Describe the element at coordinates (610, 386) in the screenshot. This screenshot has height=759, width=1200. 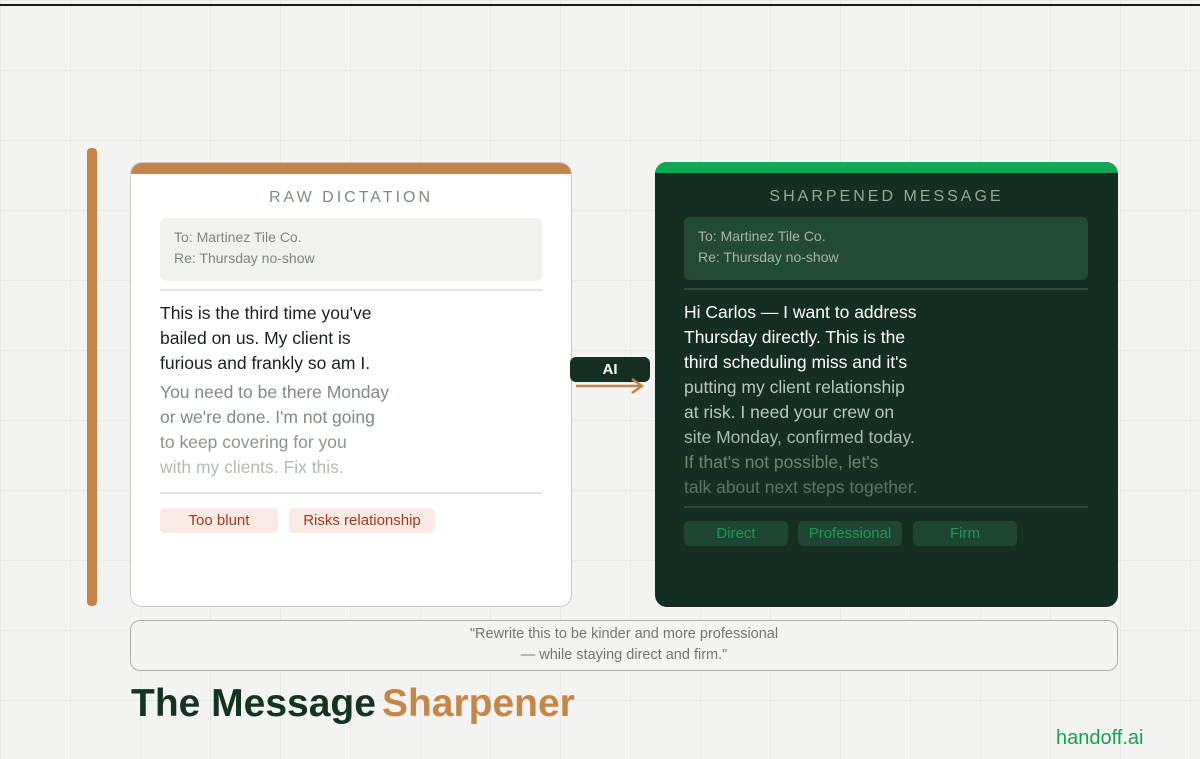
I see `arrow-right-icon` at that location.